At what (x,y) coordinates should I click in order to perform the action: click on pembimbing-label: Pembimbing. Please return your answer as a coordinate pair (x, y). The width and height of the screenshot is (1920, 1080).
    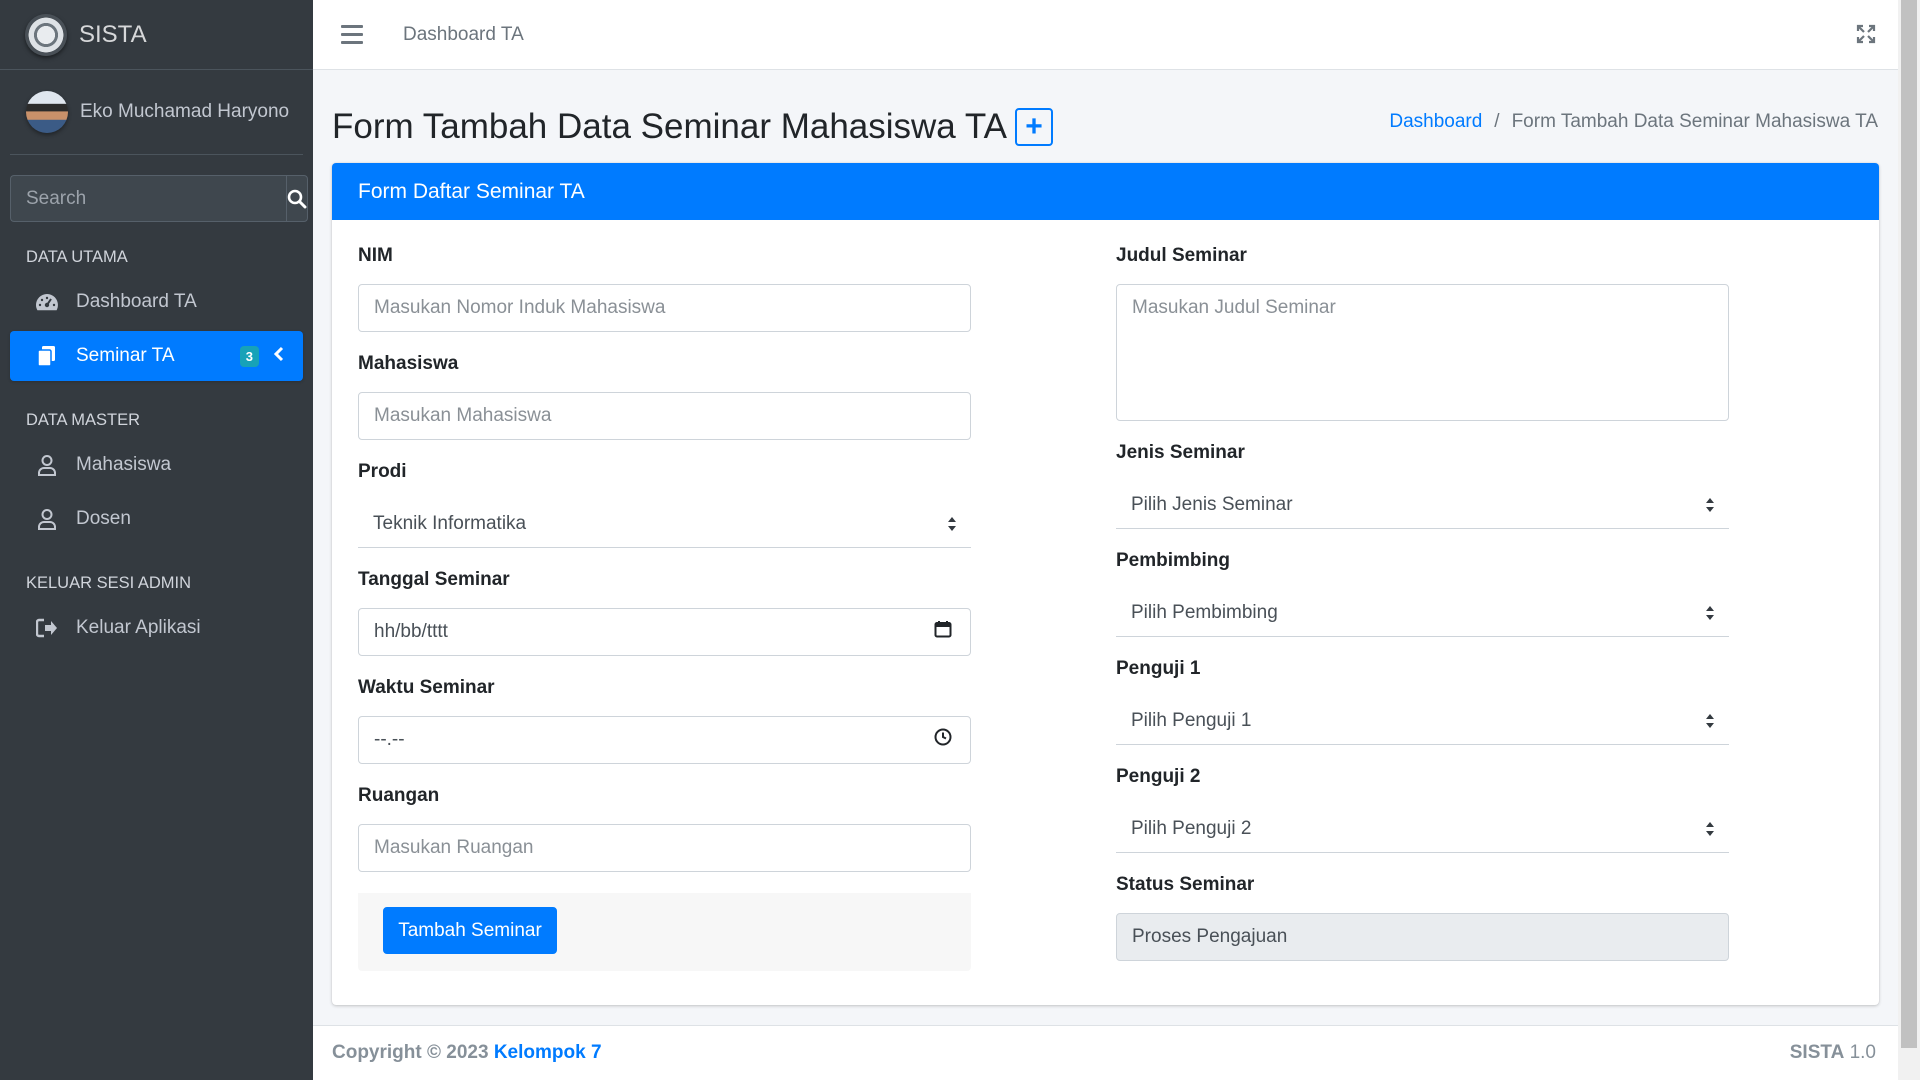
    Looking at the image, I should click on (1173, 560).